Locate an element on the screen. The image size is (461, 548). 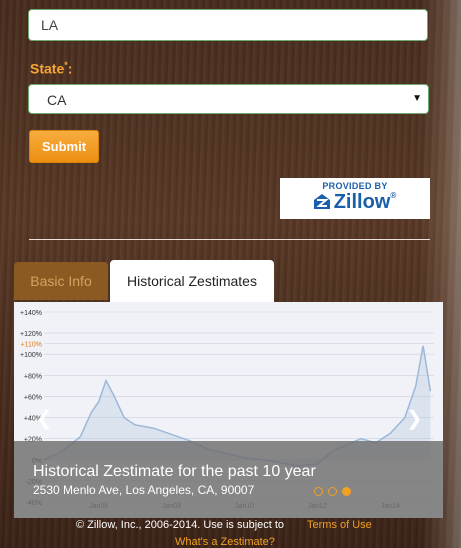
y-tick-label: +120% is located at coordinates (31, 334).